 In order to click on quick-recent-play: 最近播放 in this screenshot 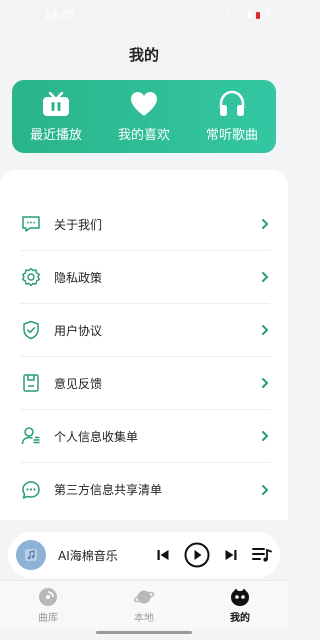, I will do `click(56, 116)`.